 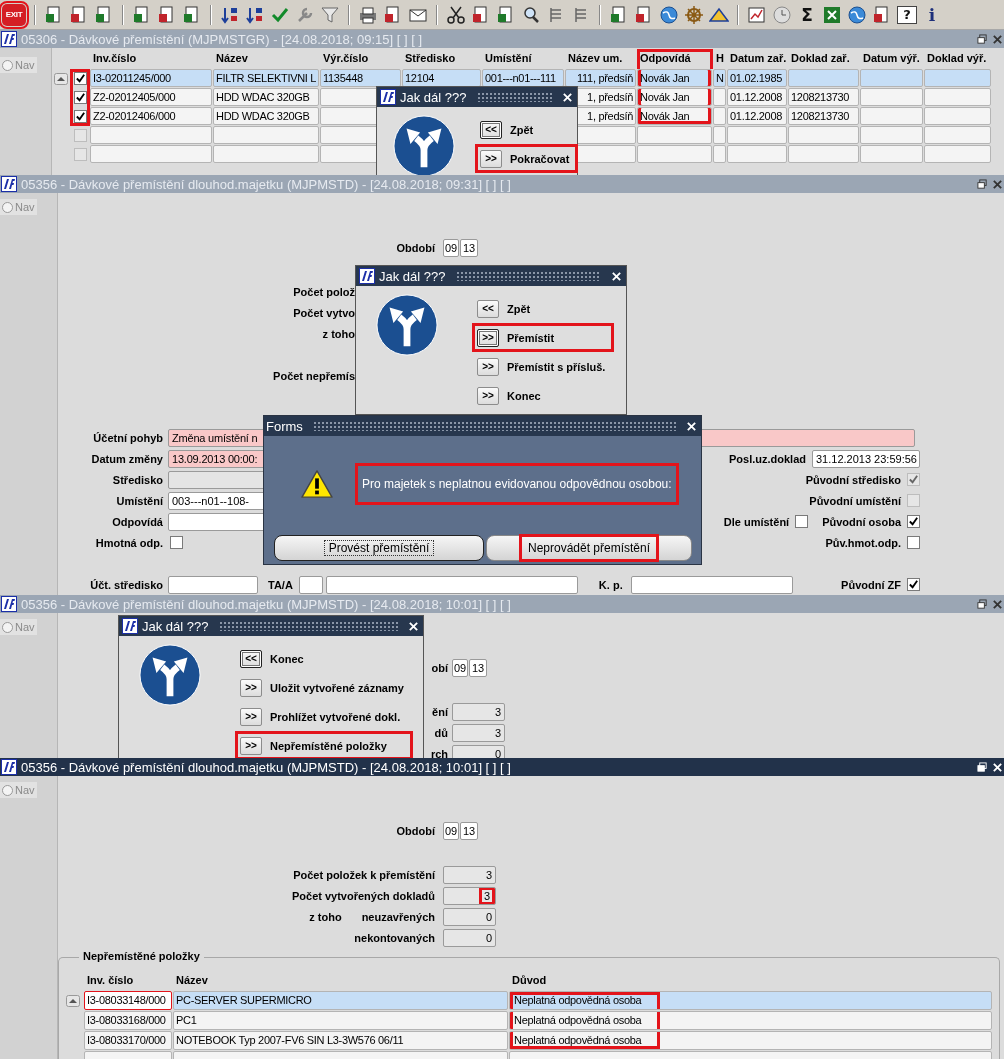 What do you see at coordinates (589, 548) in the screenshot?
I see `dialog-button: Neprovádět přemístění` at bounding box center [589, 548].